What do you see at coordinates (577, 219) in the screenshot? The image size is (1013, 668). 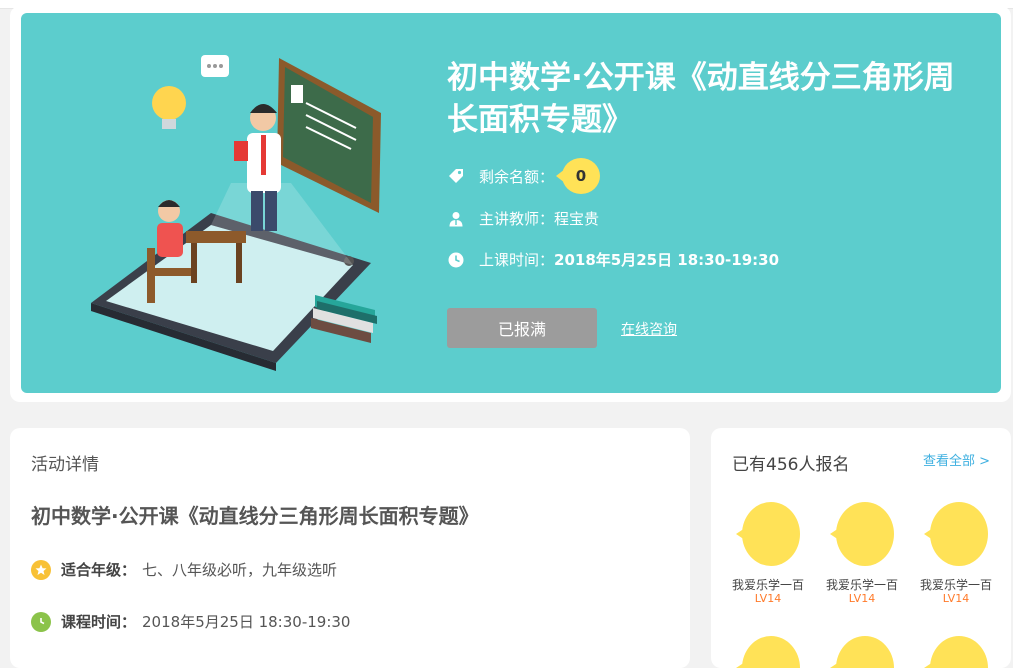 I see `teacher-name: 程宝贵` at bounding box center [577, 219].